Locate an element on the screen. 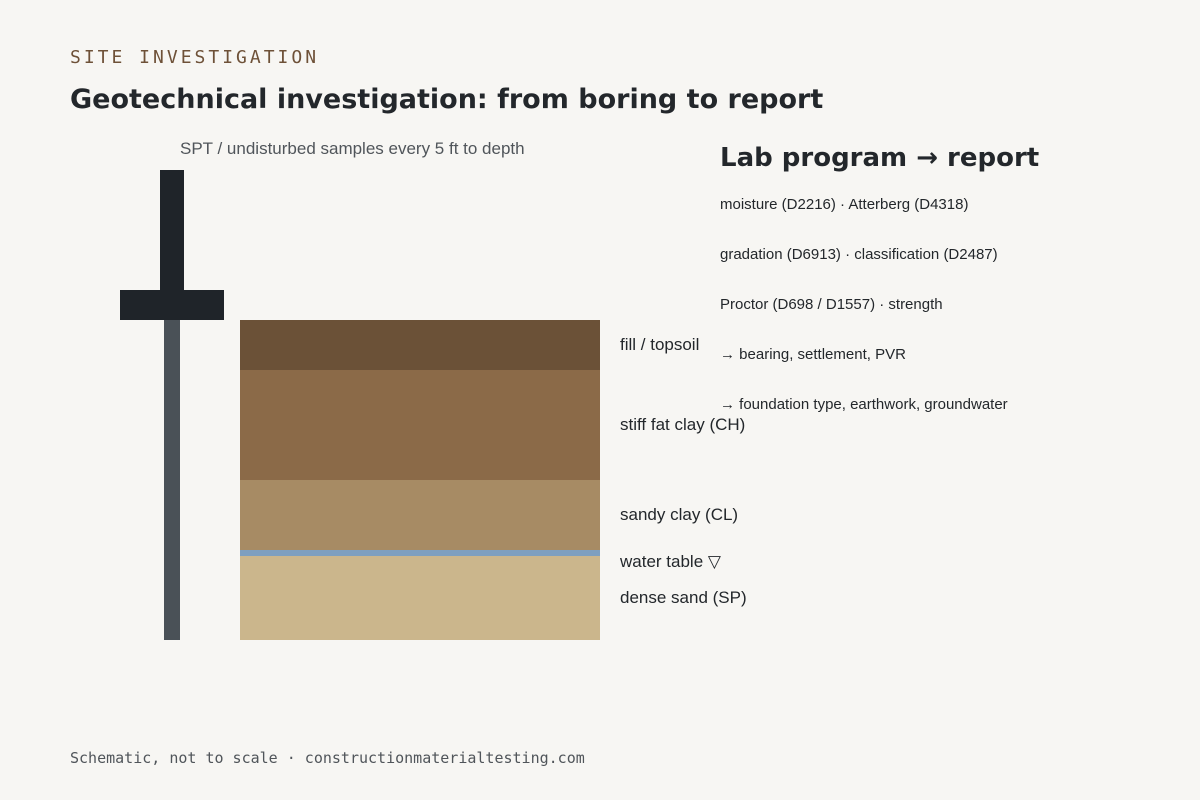 The image size is (1200, 800). soil-layer-fat-clay is located at coordinates (420, 425).